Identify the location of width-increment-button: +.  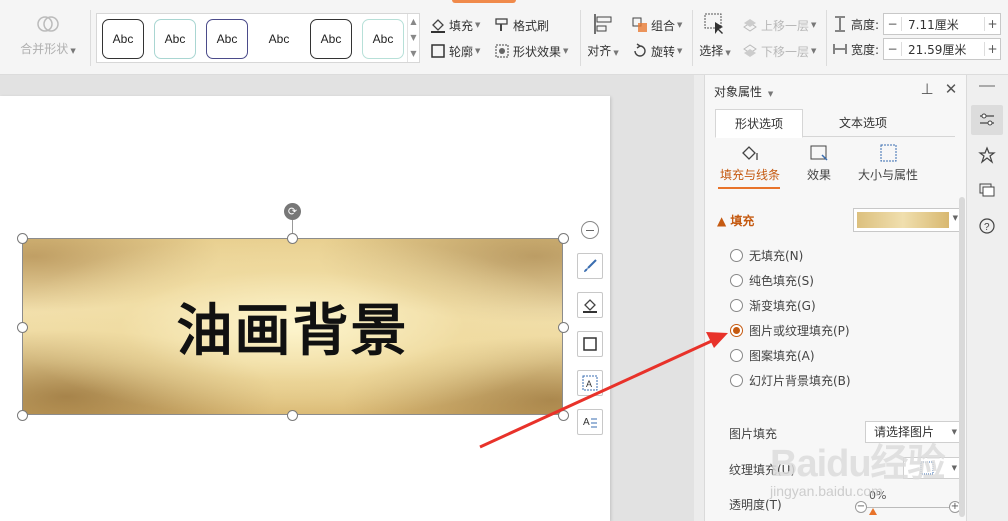
(992, 49).